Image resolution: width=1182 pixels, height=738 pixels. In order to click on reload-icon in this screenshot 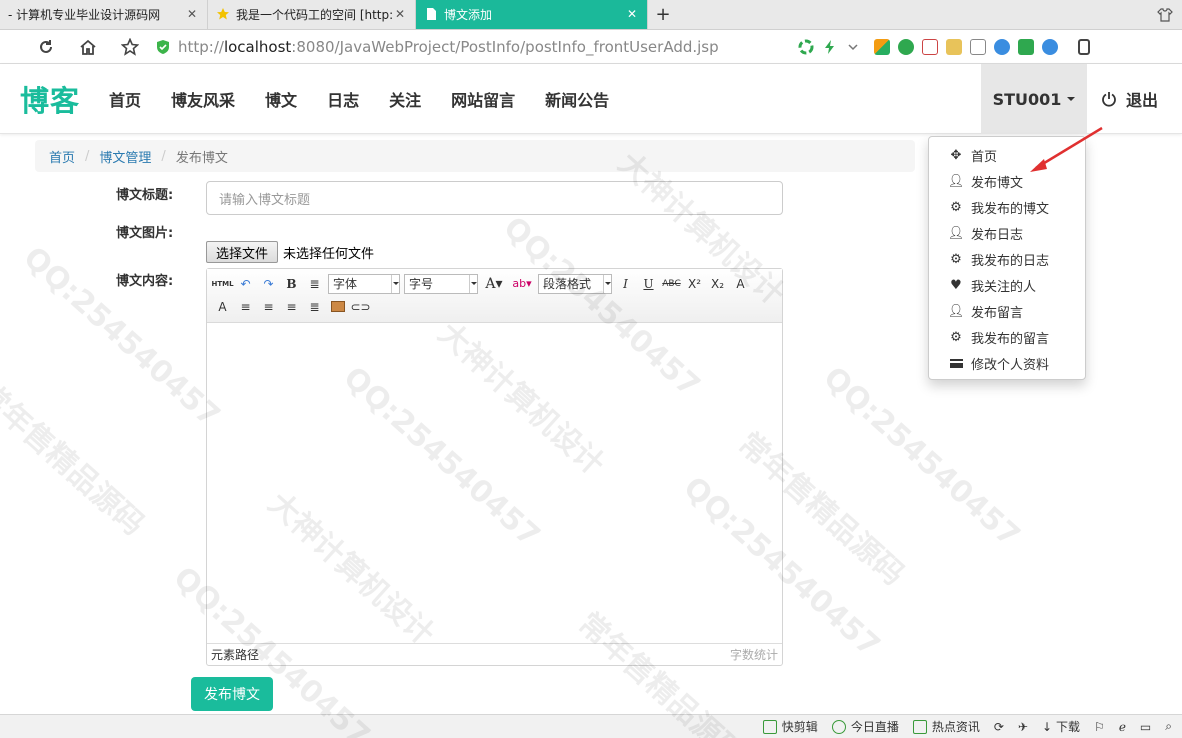, I will do `click(46, 47)`.